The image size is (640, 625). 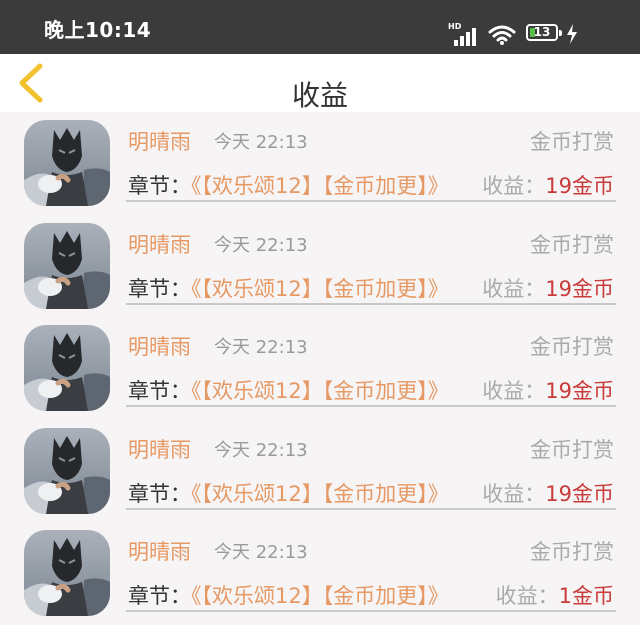 I want to click on wifi-icon, so click(x=502, y=35).